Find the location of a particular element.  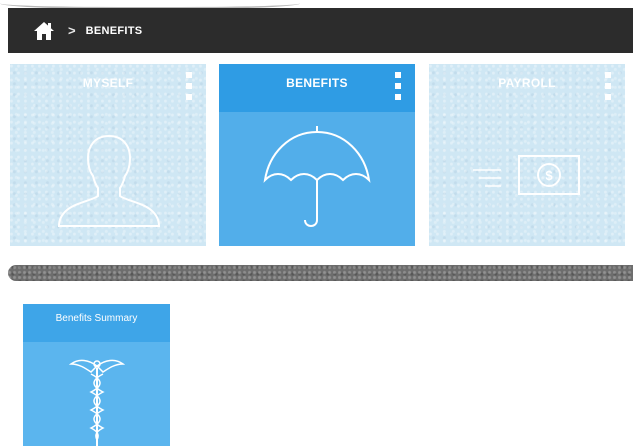

breadcrumb-bar: > BENEFITS is located at coordinates (320, 30).